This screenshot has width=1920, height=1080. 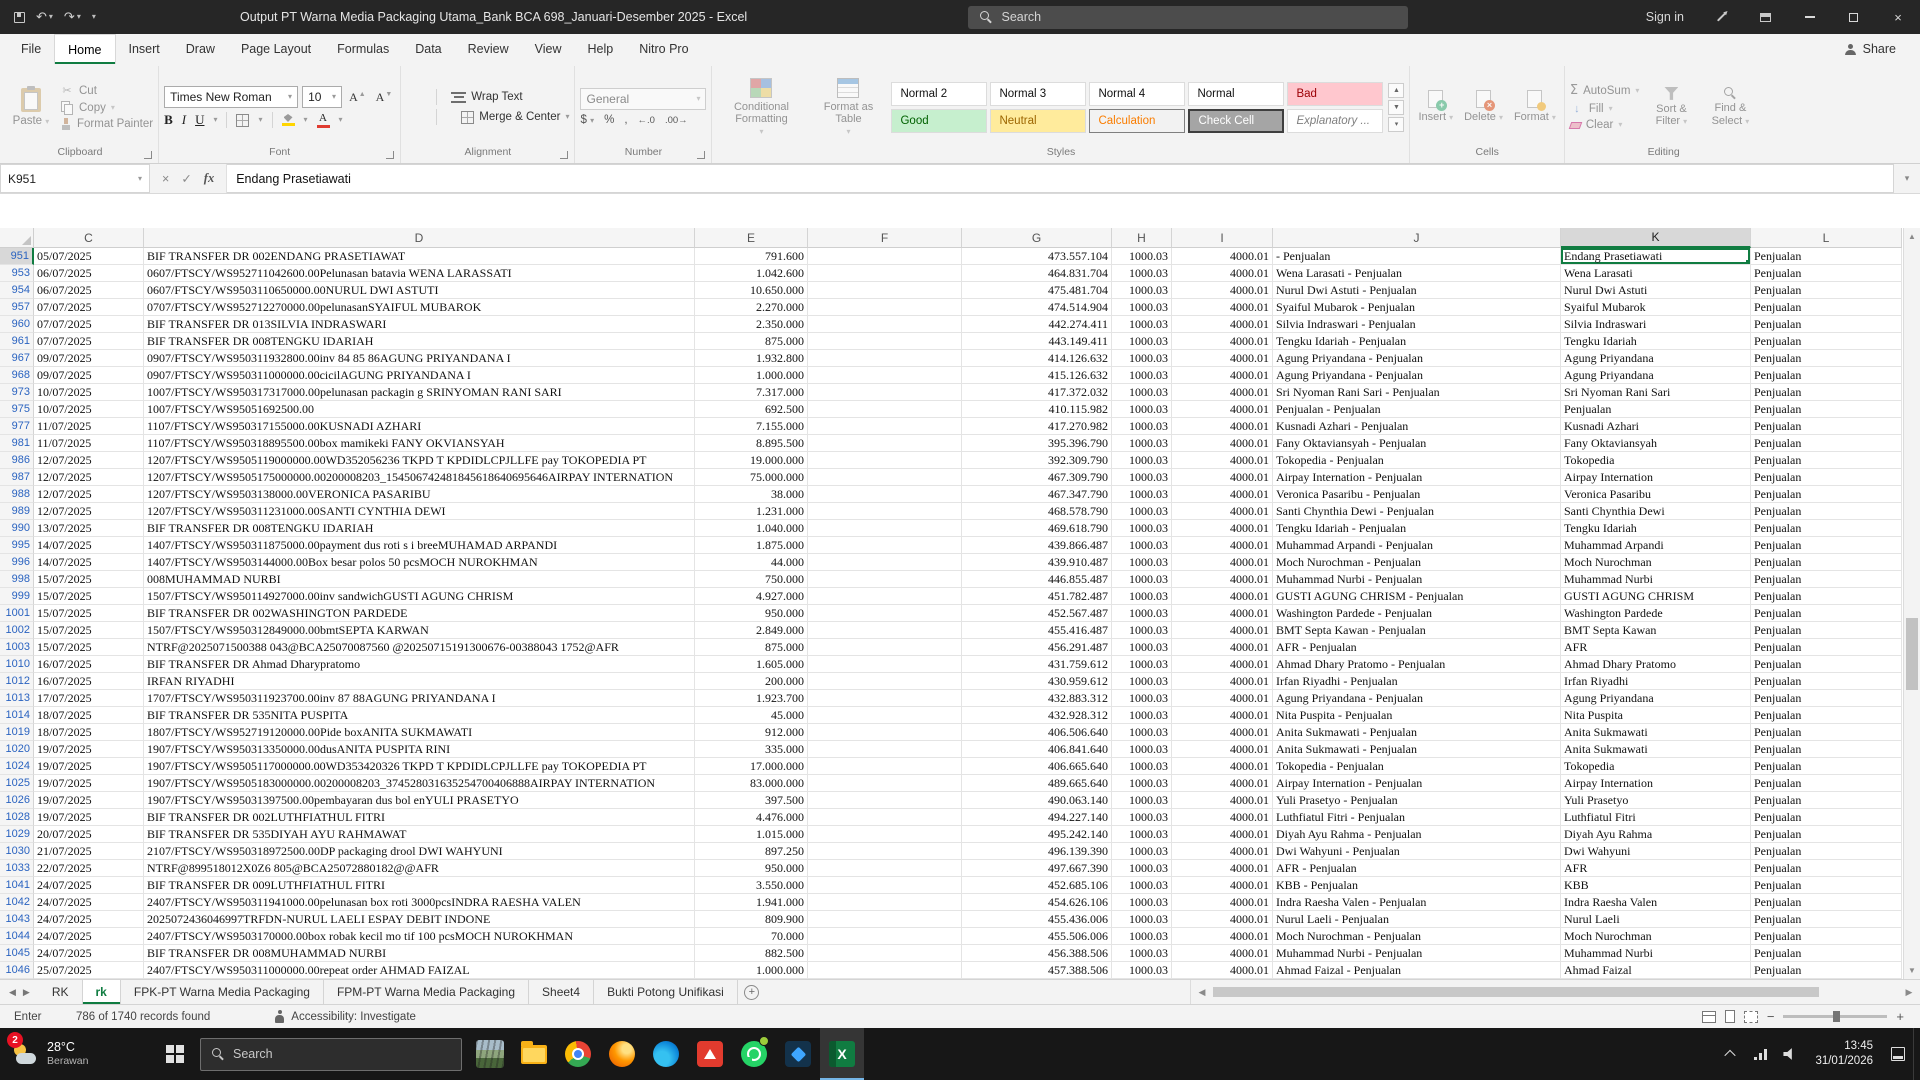 What do you see at coordinates (1417, 579) in the screenshot?
I see `cell-j998: Muhammad Nurbi - Penjualan` at bounding box center [1417, 579].